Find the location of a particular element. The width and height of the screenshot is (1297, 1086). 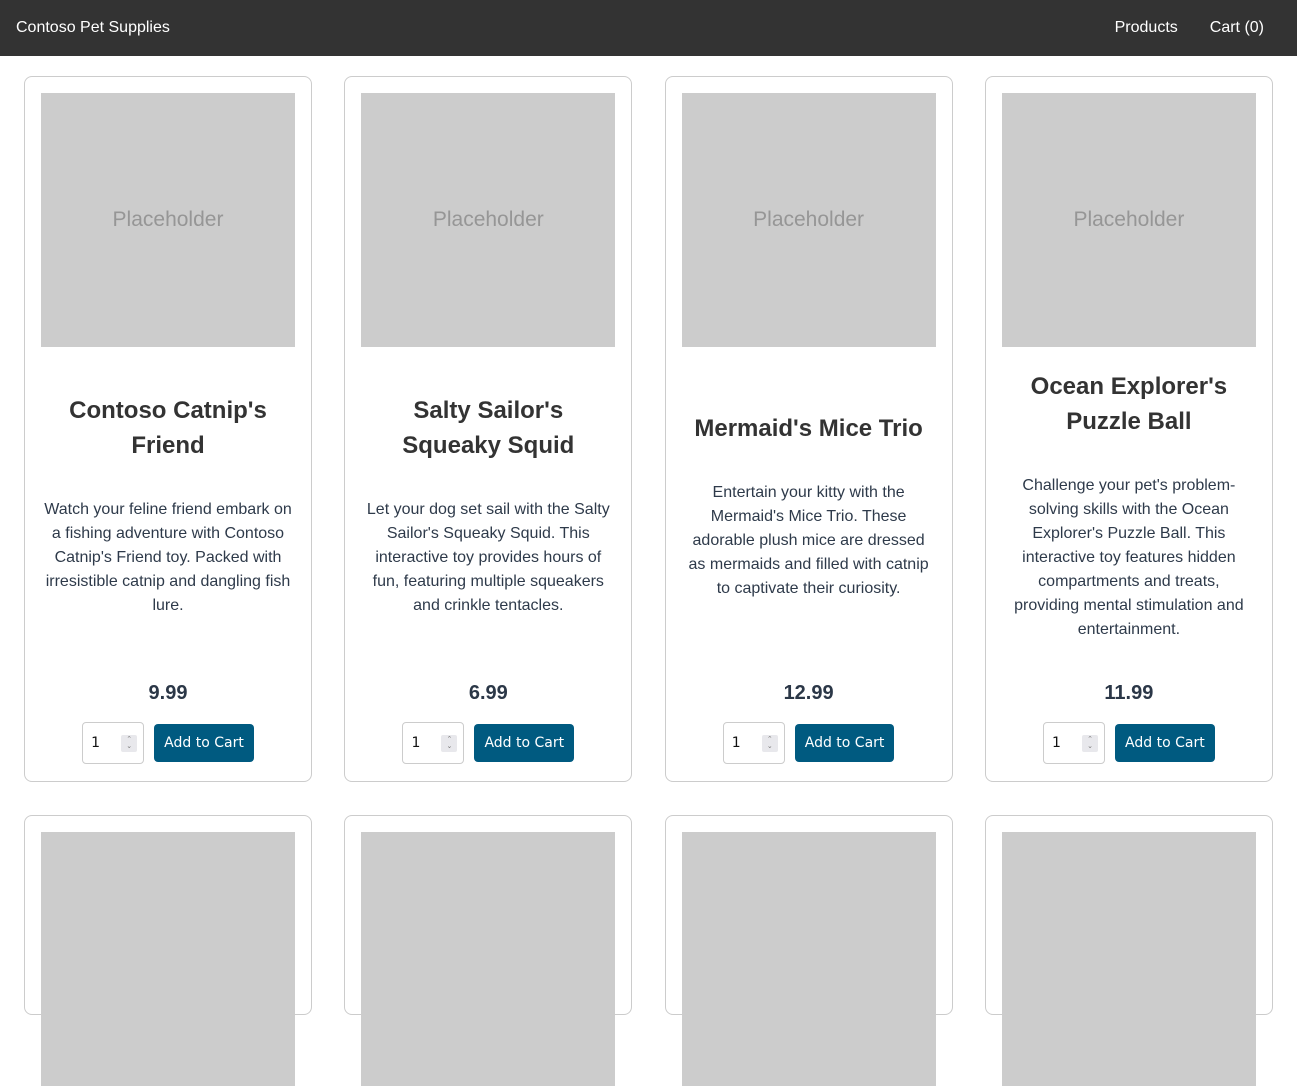

product-price: 12.99 is located at coordinates (808, 693).